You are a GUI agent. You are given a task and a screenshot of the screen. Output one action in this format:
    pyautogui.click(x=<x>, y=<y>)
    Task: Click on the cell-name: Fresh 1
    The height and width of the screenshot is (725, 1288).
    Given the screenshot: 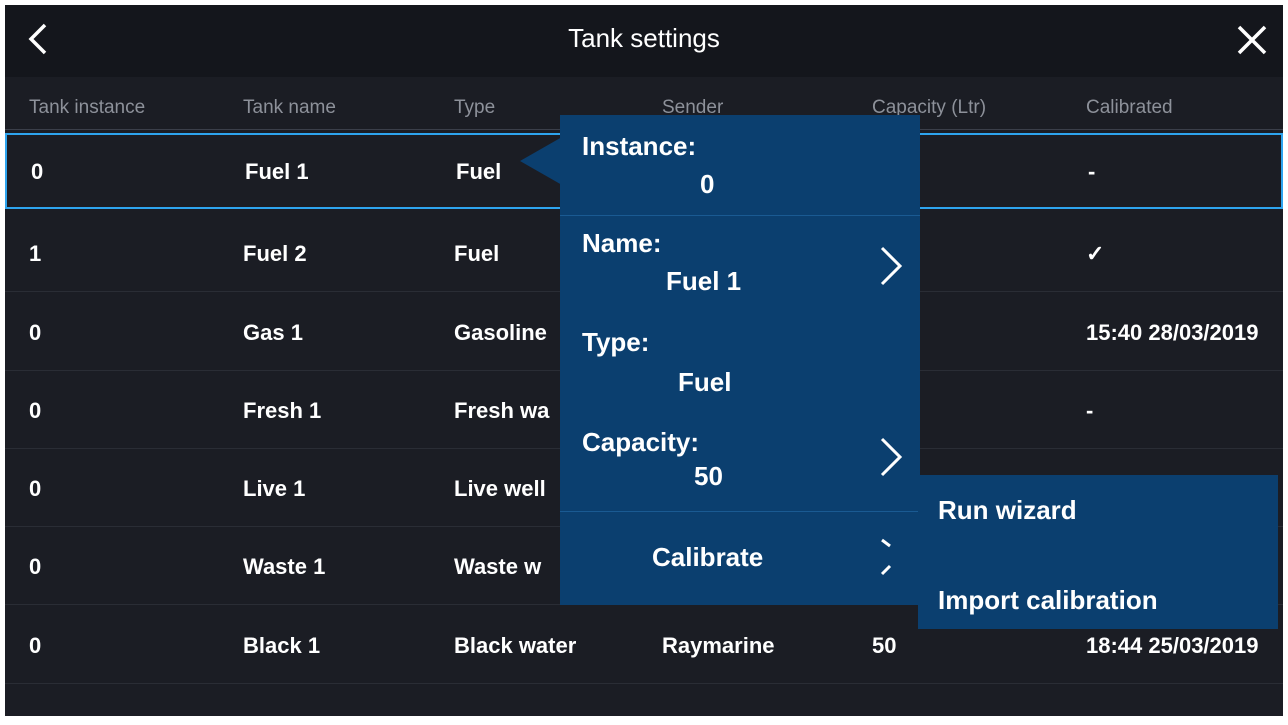 What is the action you would take?
    pyautogui.click(x=282, y=410)
    